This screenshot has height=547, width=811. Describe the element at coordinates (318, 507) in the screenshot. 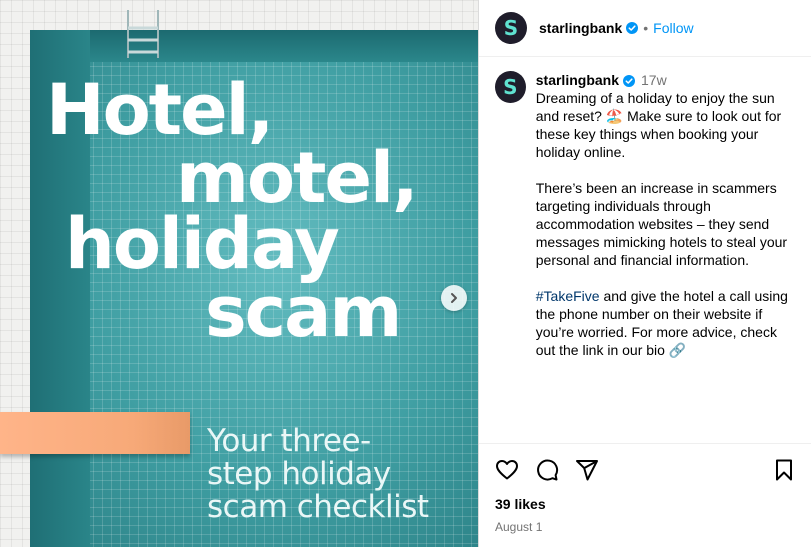

I see `subhead-line: scam checklist` at that location.